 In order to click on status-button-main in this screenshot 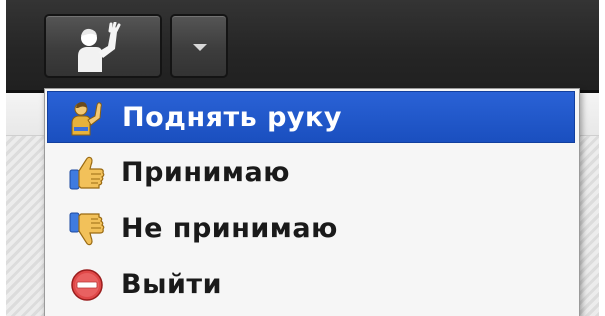, I will do `click(99, 46)`.